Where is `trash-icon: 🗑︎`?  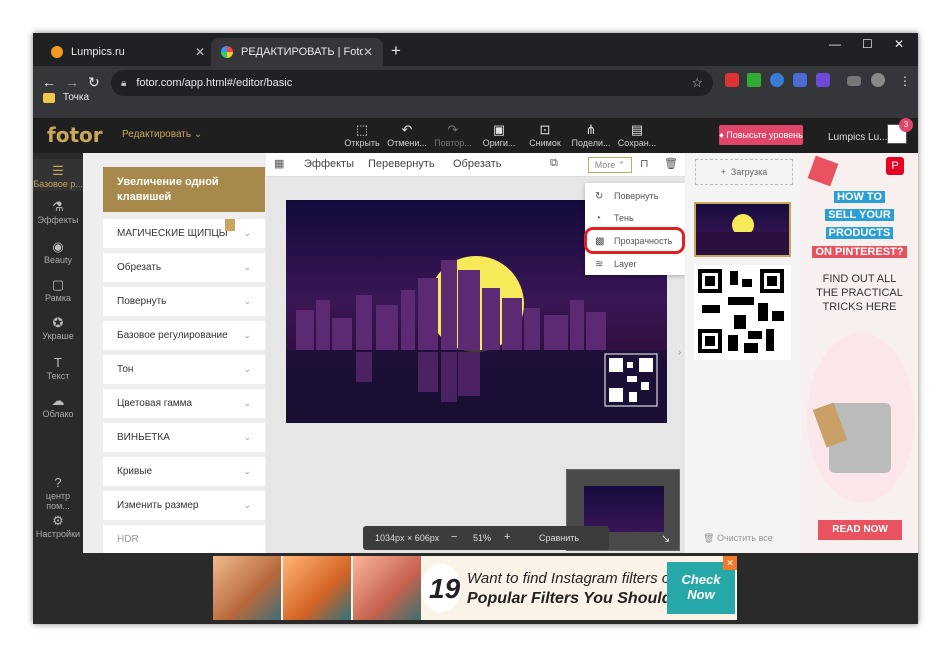 trash-icon: 🗑︎ is located at coordinates (671, 163).